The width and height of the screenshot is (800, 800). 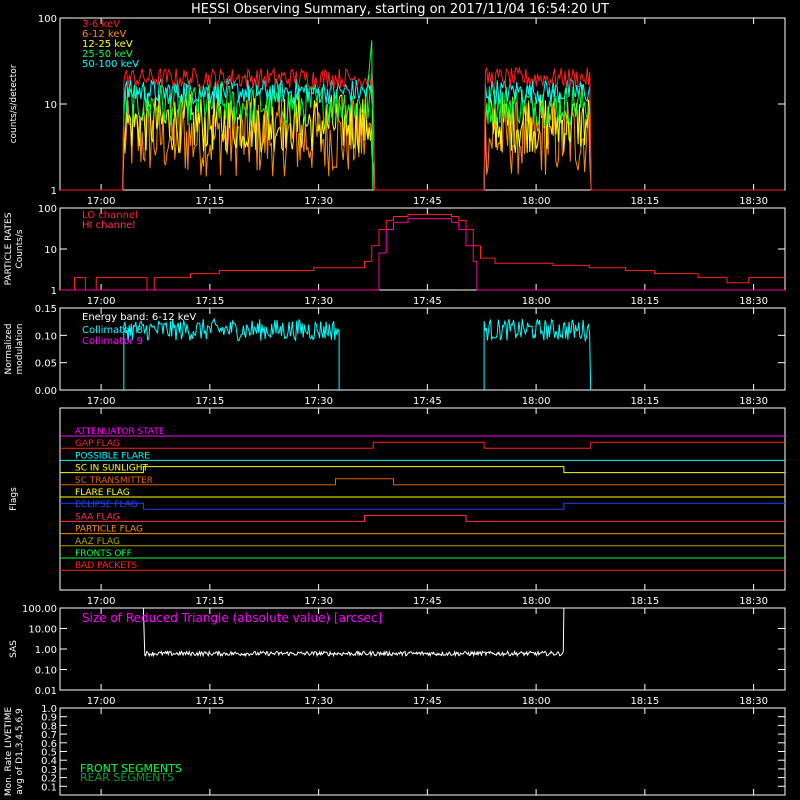 What do you see at coordinates (536, 701) in the screenshot?
I see `x-tick-label-sas: 18:00` at bounding box center [536, 701].